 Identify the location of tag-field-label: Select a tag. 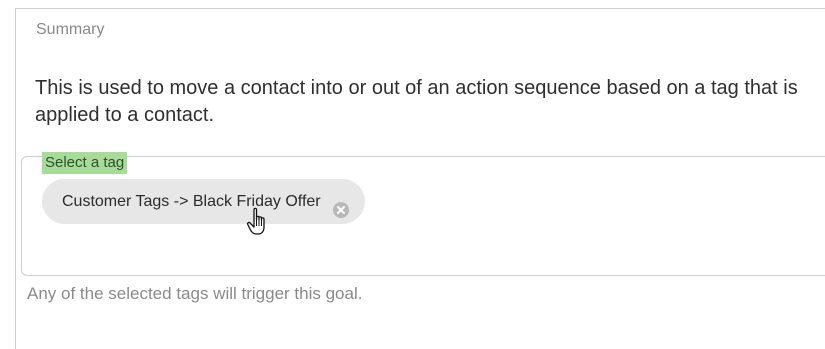
(85, 163).